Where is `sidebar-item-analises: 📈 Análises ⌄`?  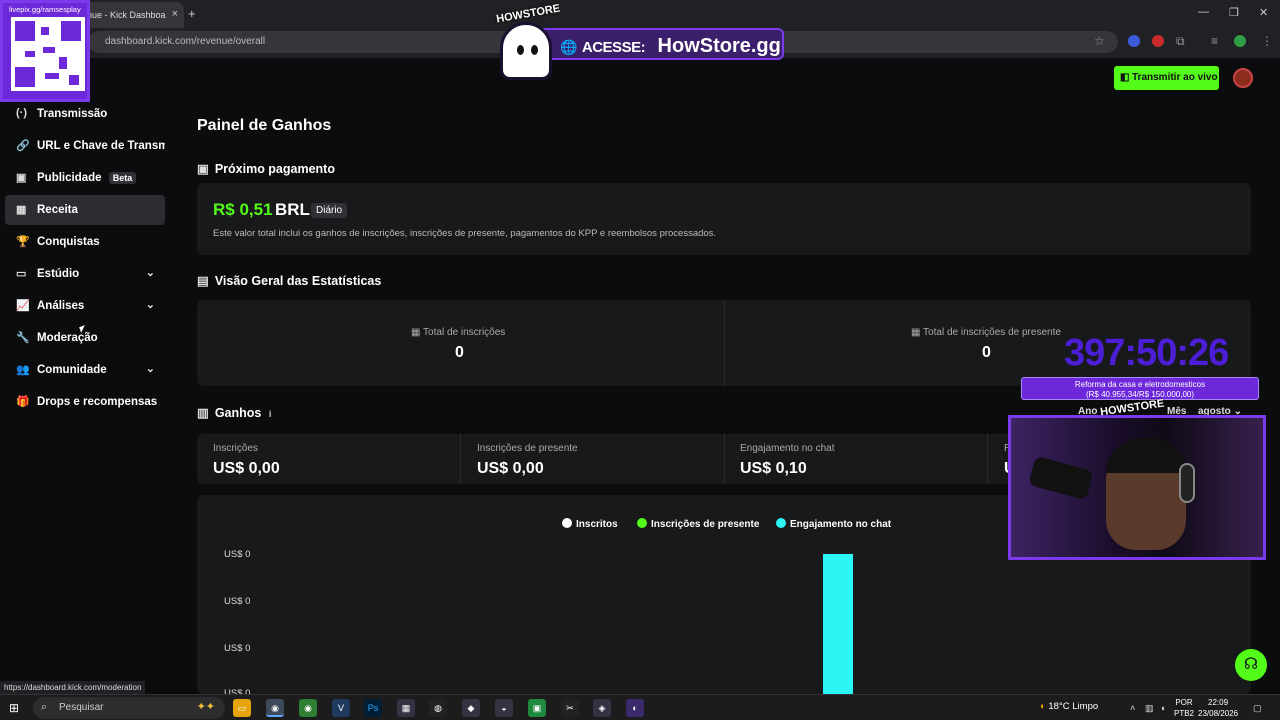 sidebar-item-analises: 📈 Análises ⌄ is located at coordinates (85, 306).